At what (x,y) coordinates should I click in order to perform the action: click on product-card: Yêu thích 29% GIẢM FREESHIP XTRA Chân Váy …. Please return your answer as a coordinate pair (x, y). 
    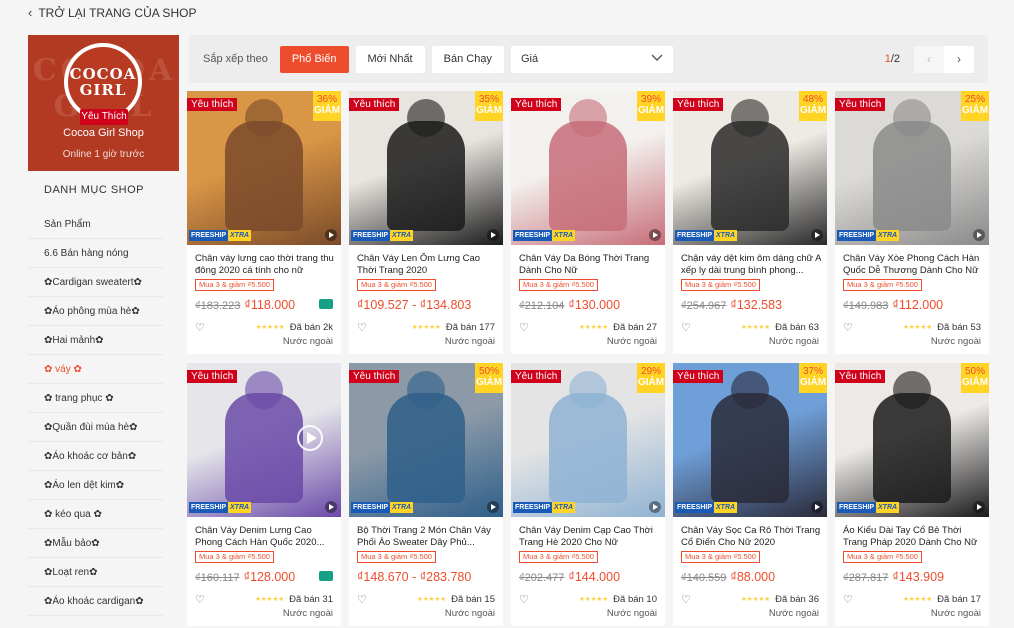
    Looking at the image, I should click on (588, 494).